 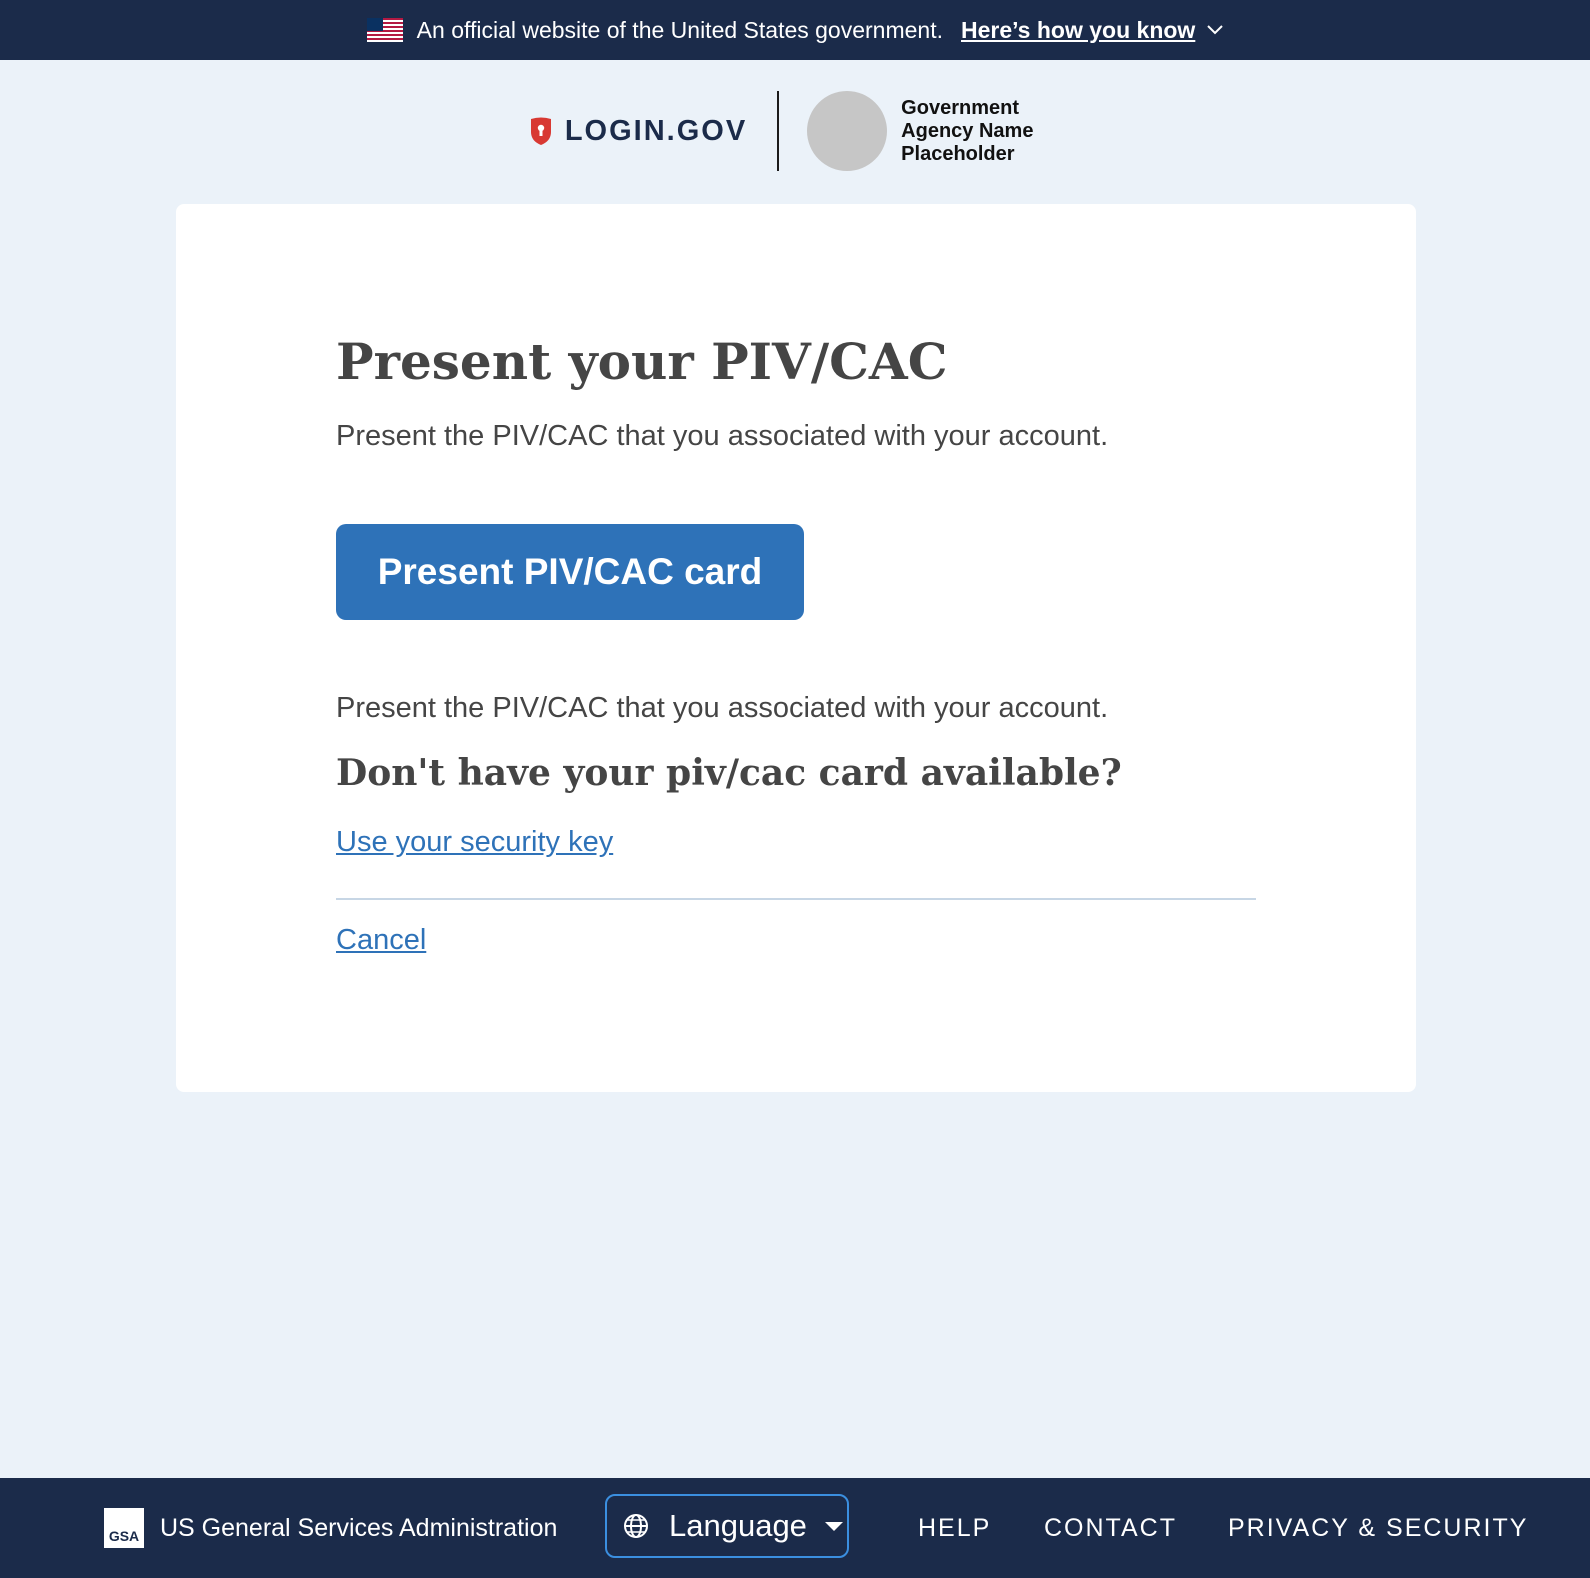 I want to click on alt-options-heading: Don't have your piv/cac card available?, so click(x=729, y=773).